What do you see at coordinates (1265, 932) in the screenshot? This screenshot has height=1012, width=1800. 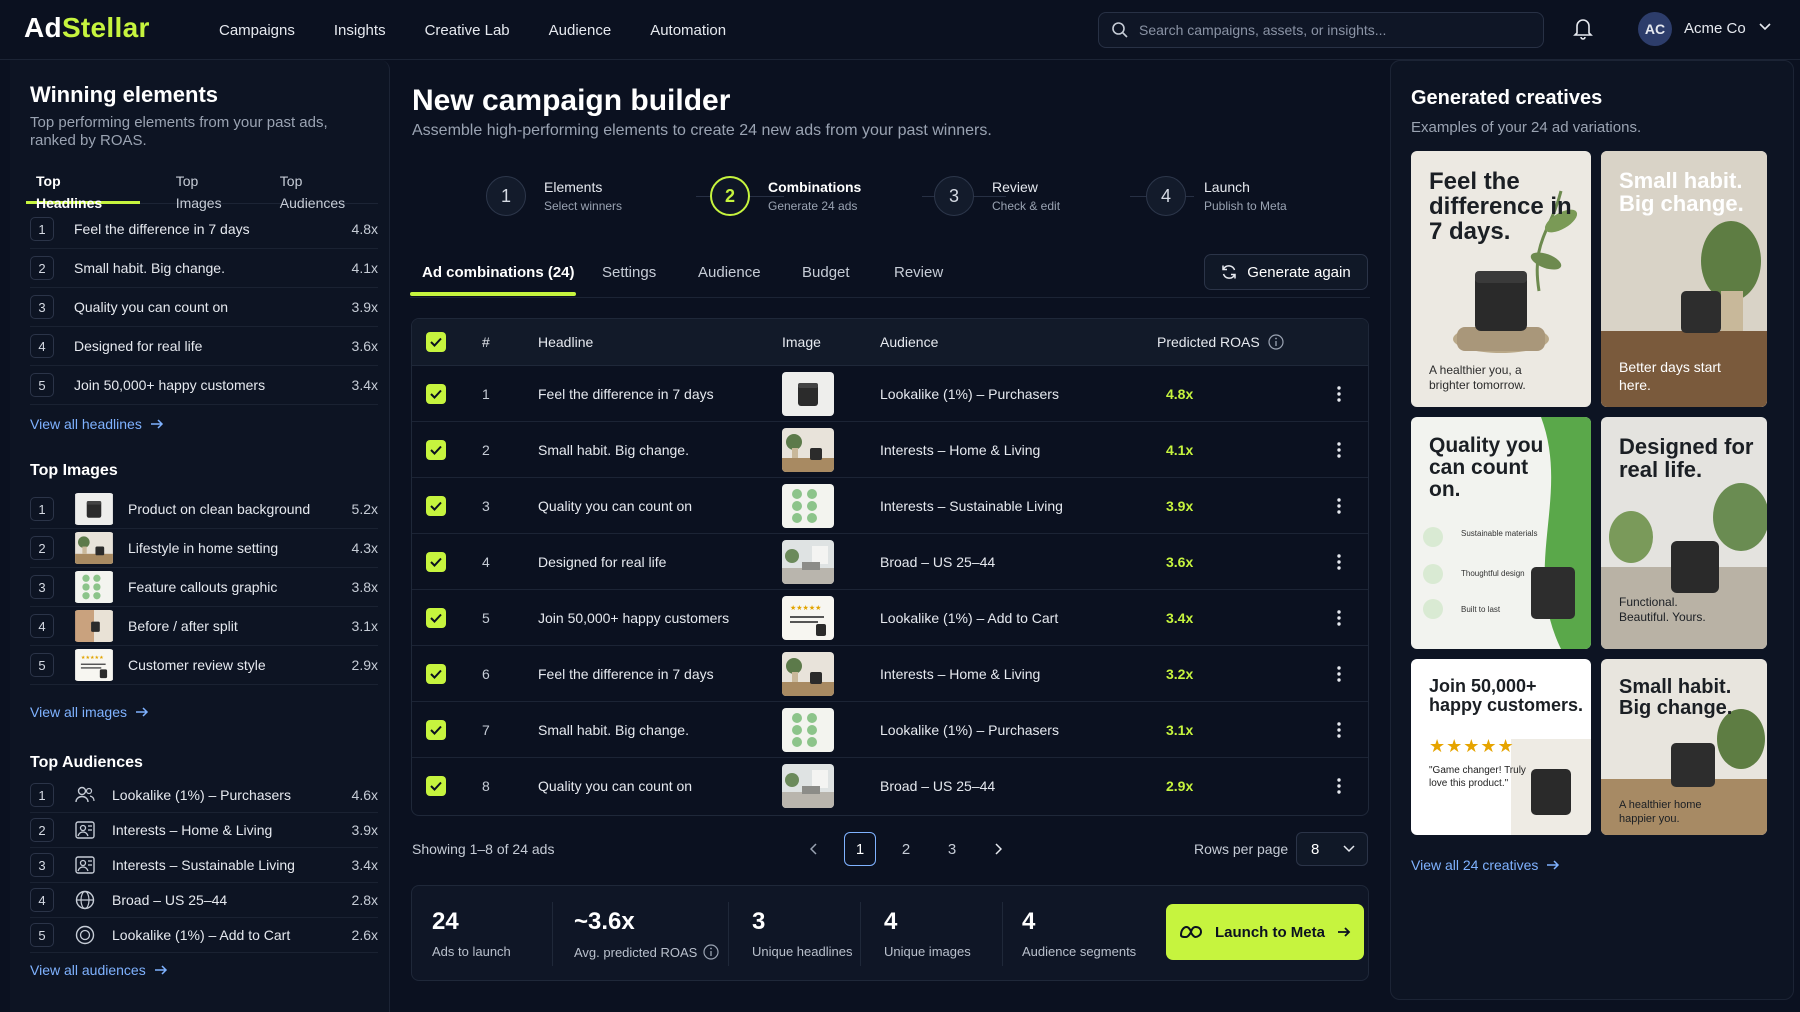 I see `launch-to-meta-button: Launch to Meta` at bounding box center [1265, 932].